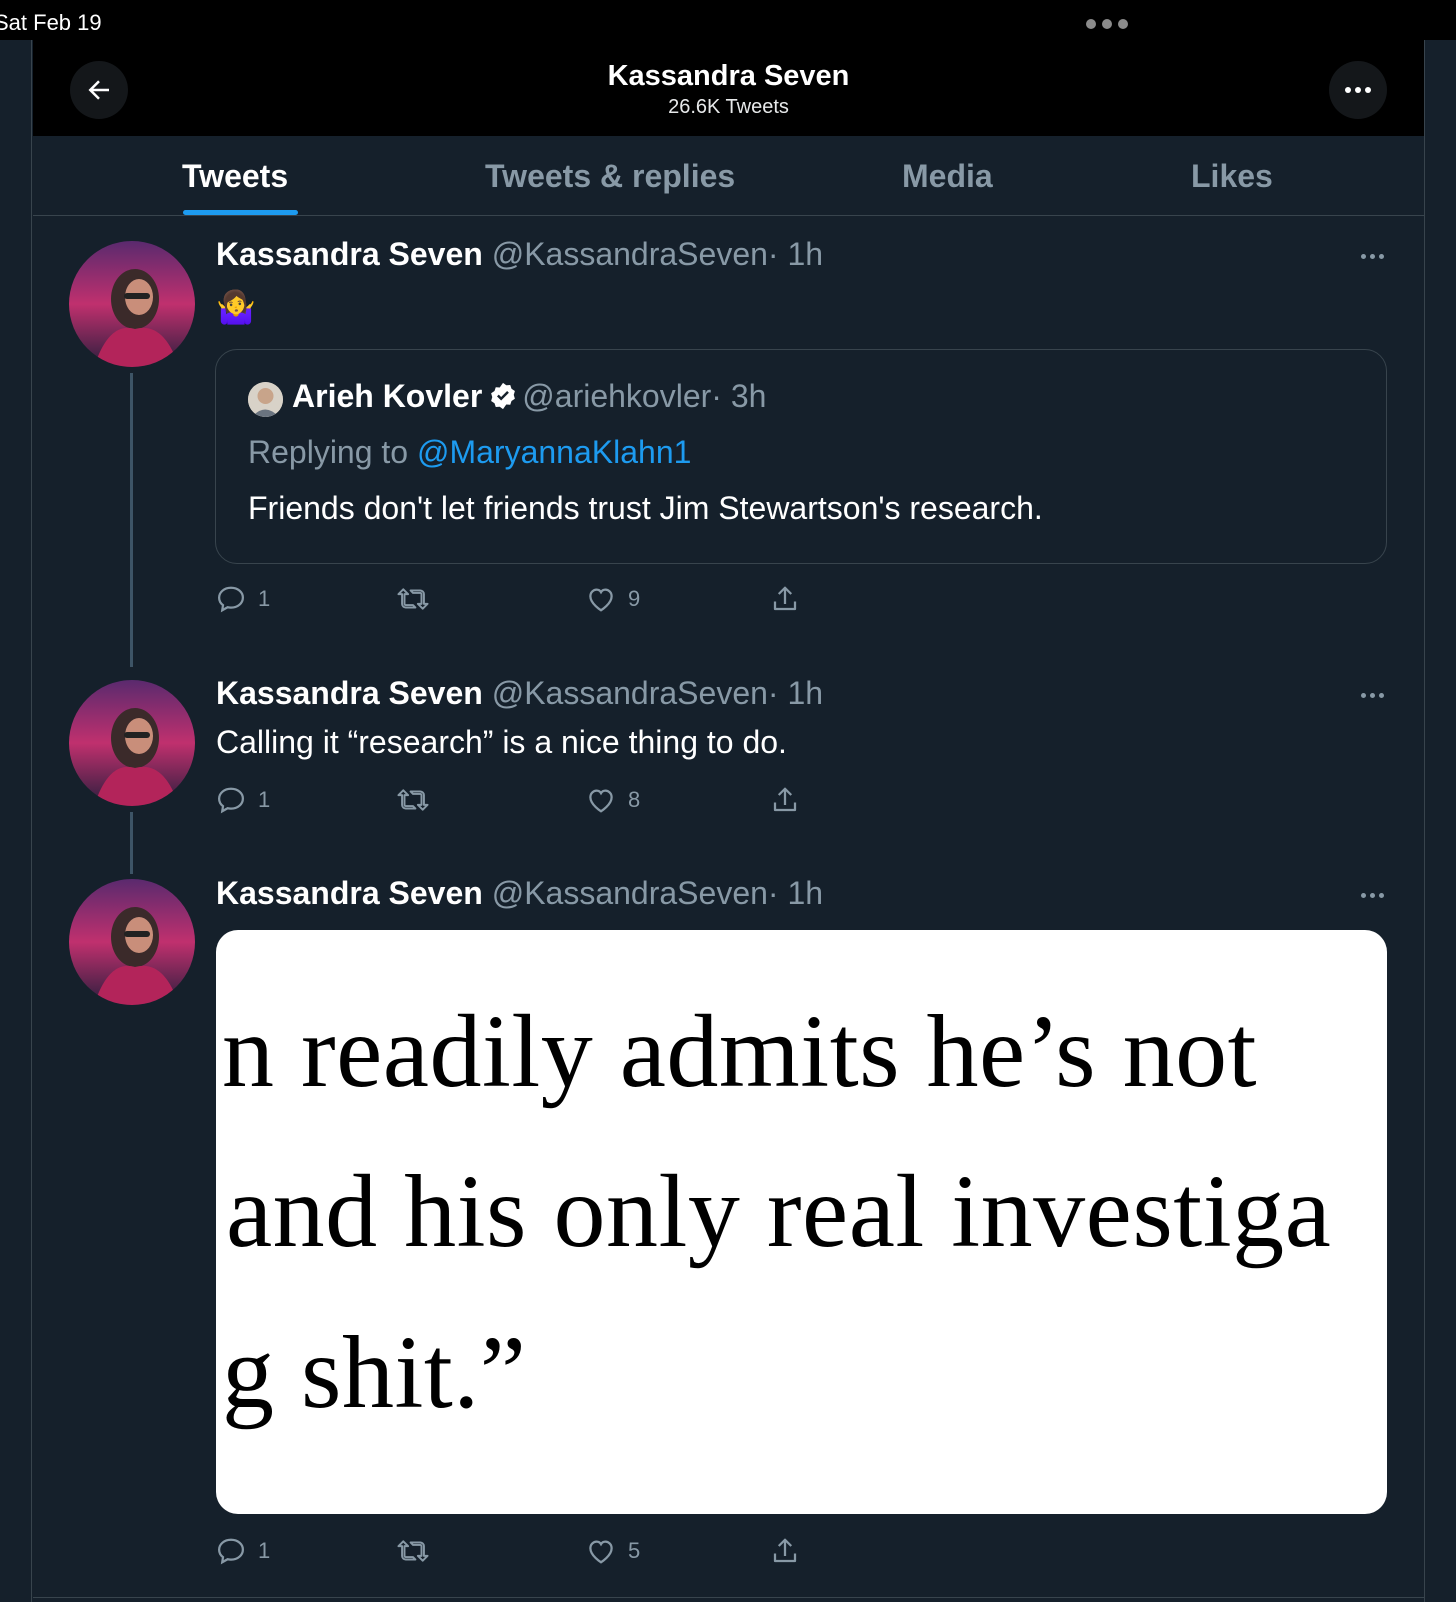 Image resolution: width=1456 pixels, height=1602 pixels. What do you see at coordinates (332, 452) in the screenshot?
I see `replying-to-label: Replying to` at bounding box center [332, 452].